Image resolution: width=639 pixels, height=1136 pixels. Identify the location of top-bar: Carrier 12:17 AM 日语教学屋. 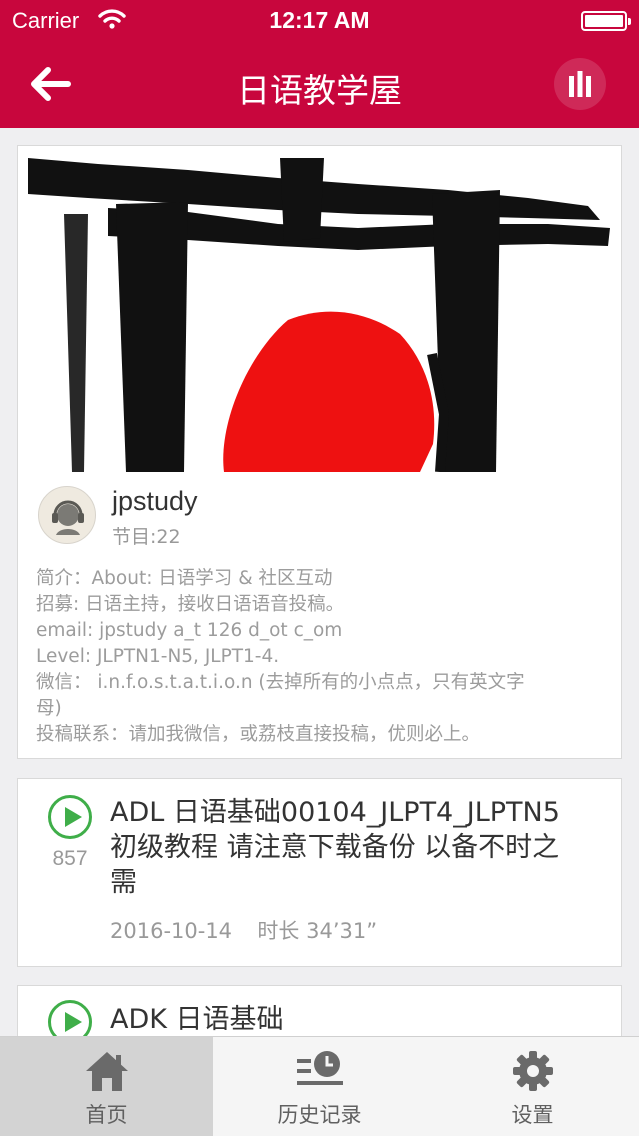
(319, 64).